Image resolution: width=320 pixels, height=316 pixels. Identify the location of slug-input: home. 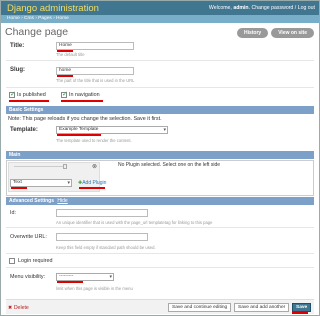
(95, 71).